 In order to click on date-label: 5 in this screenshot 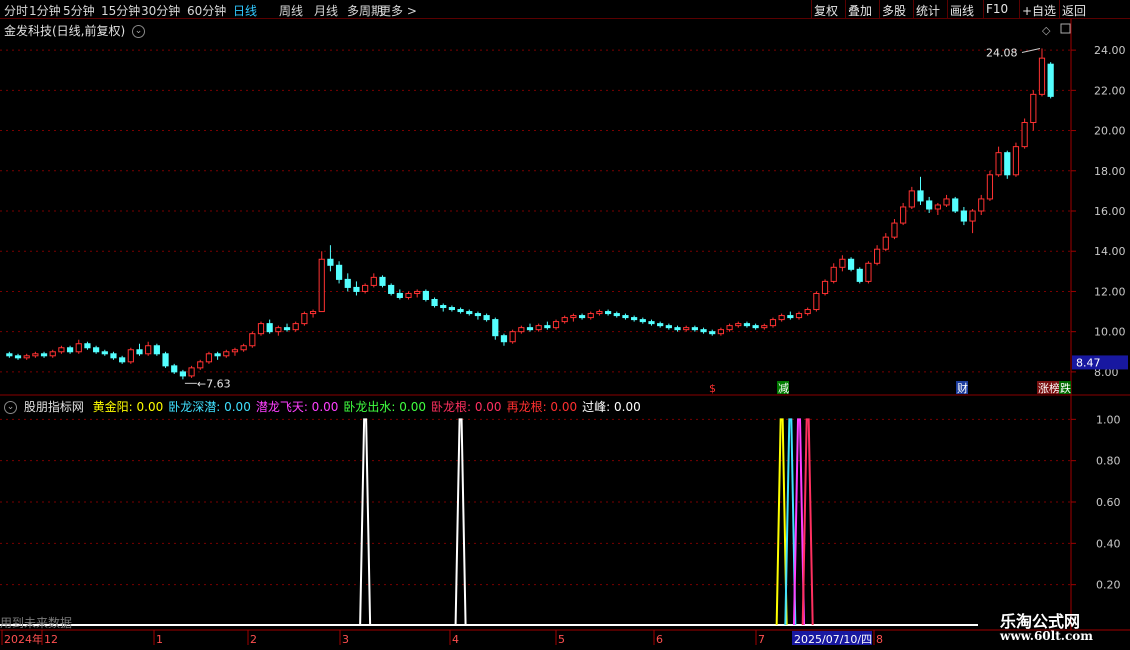, I will do `click(561, 639)`.